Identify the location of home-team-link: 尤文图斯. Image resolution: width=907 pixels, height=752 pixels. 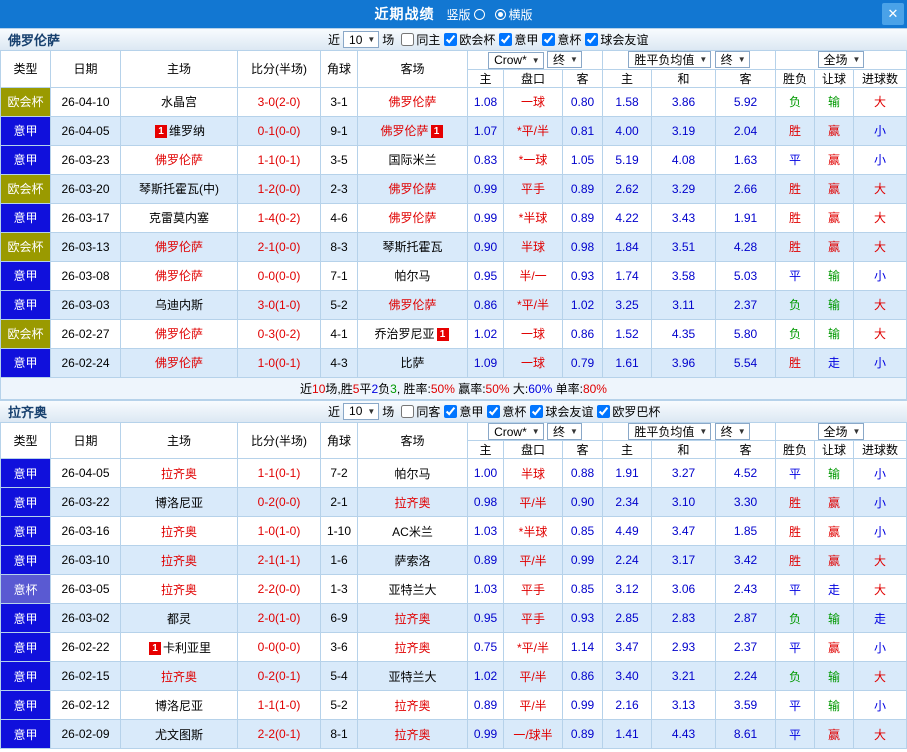
(179, 735).